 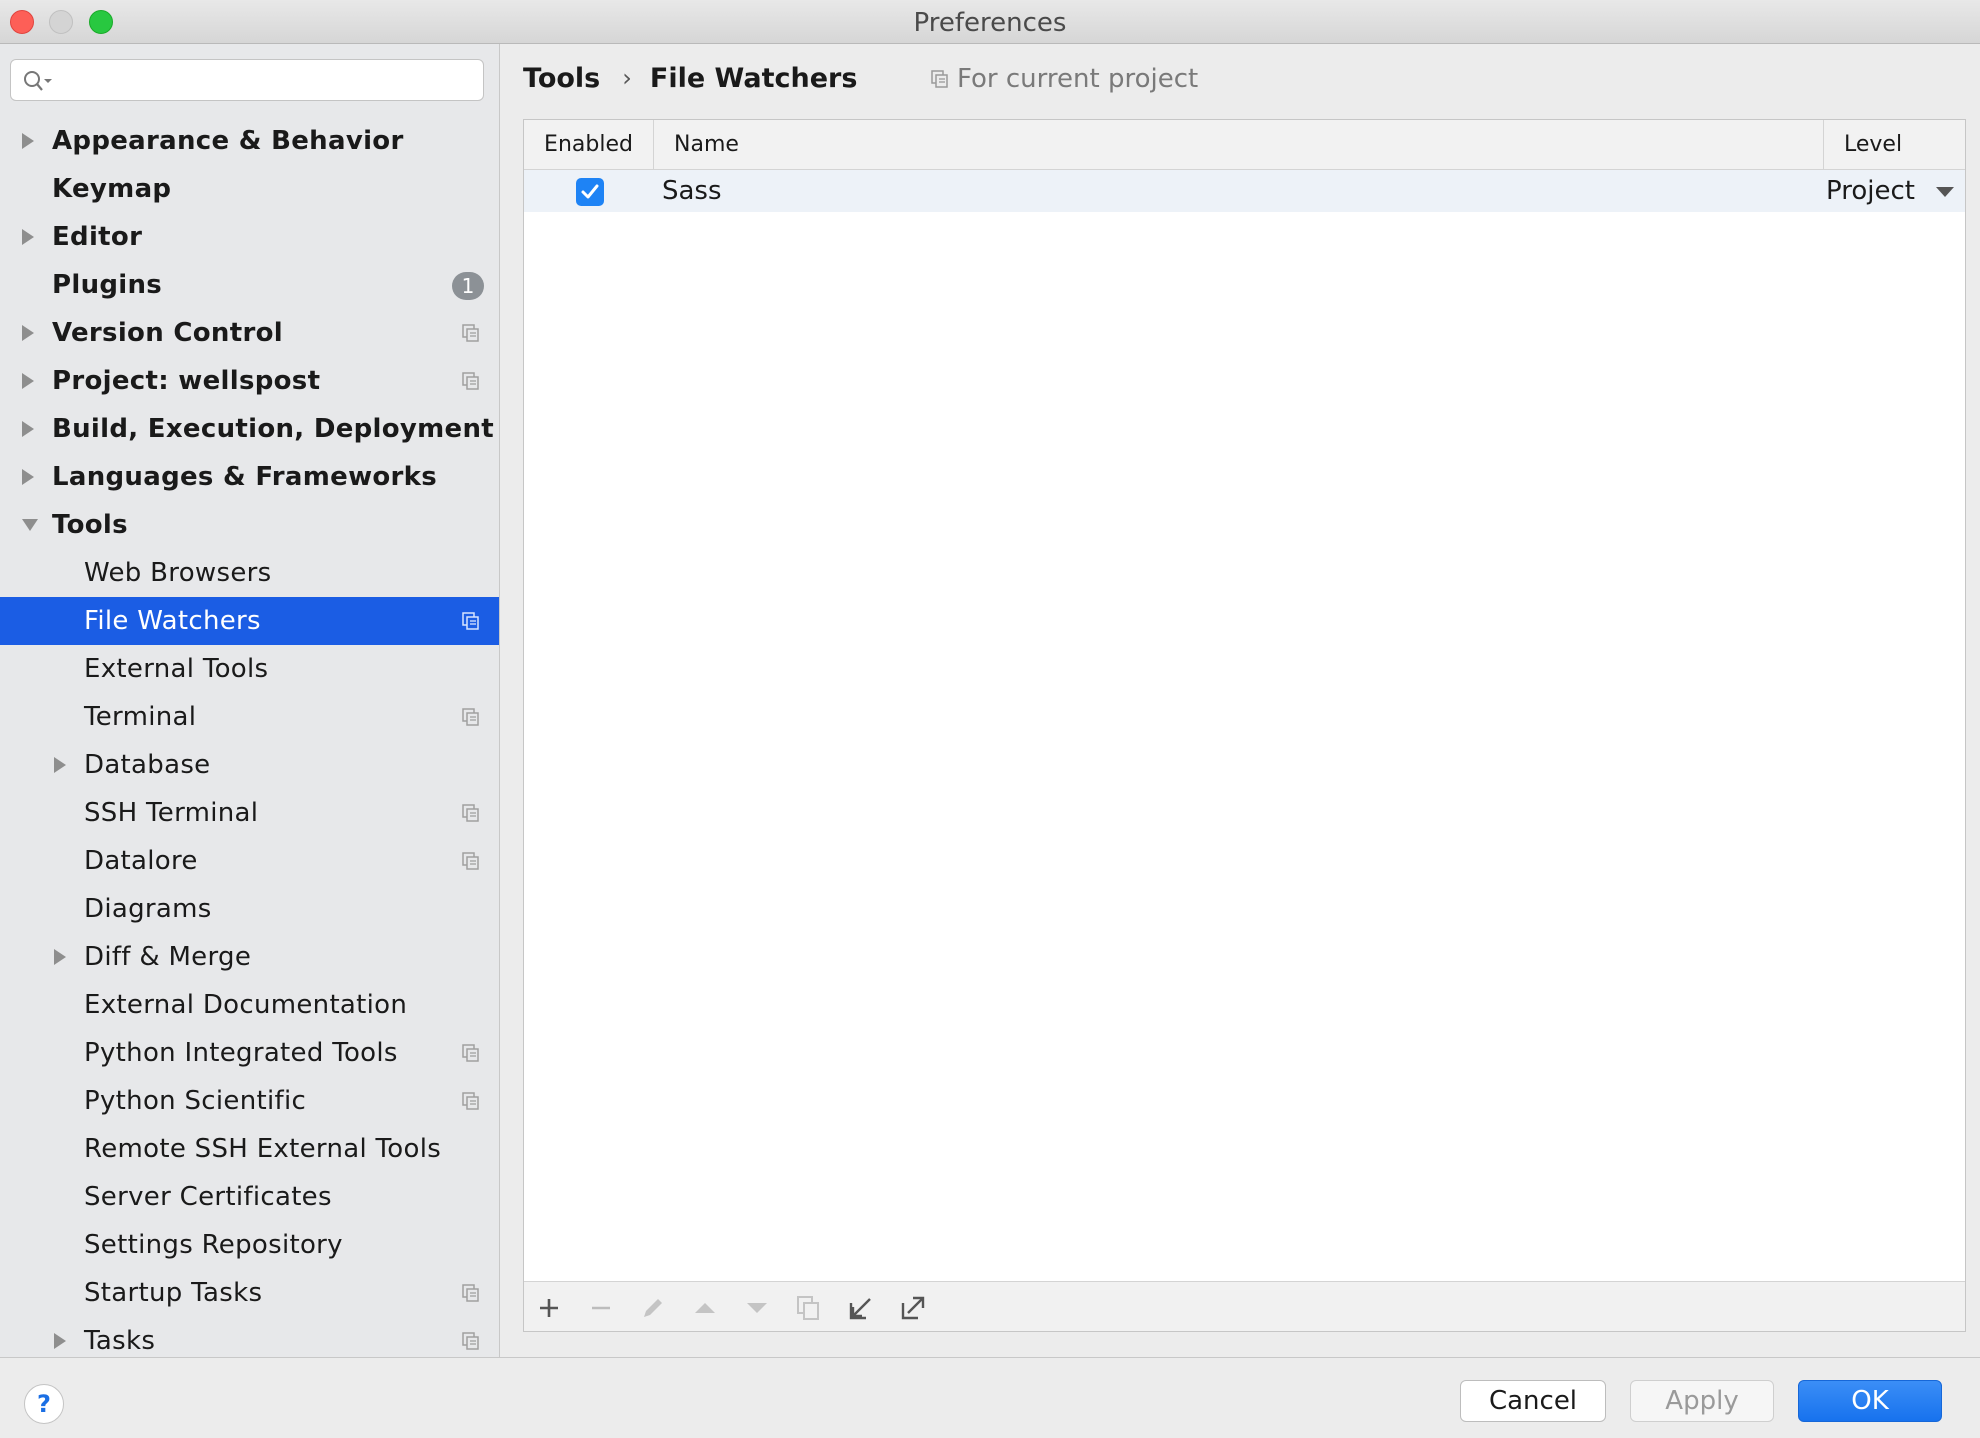 What do you see at coordinates (692, 191) in the screenshot?
I see `watcher-name: Sass` at bounding box center [692, 191].